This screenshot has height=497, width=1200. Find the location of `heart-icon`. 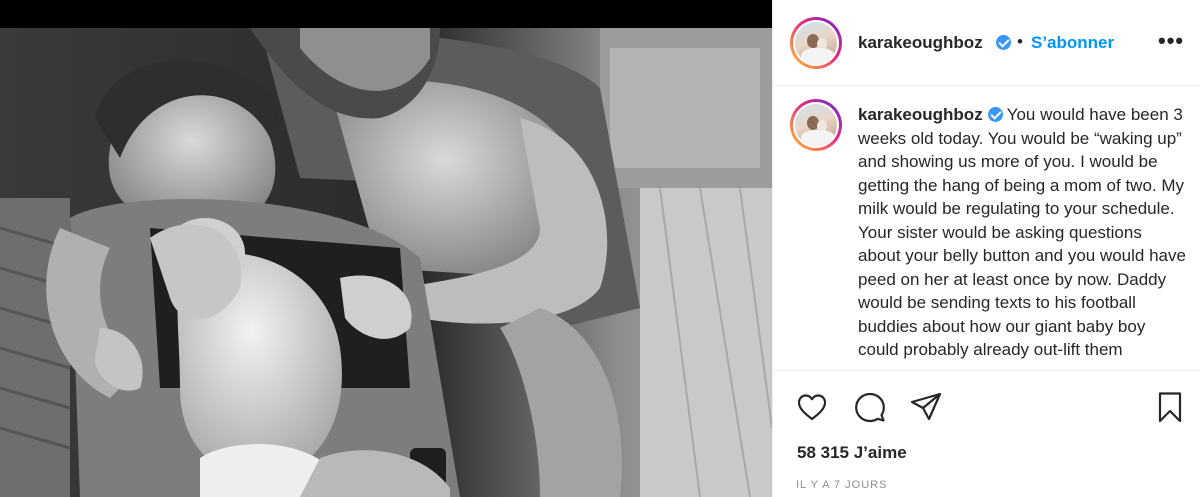

heart-icon is located at coordinates (812, 407).